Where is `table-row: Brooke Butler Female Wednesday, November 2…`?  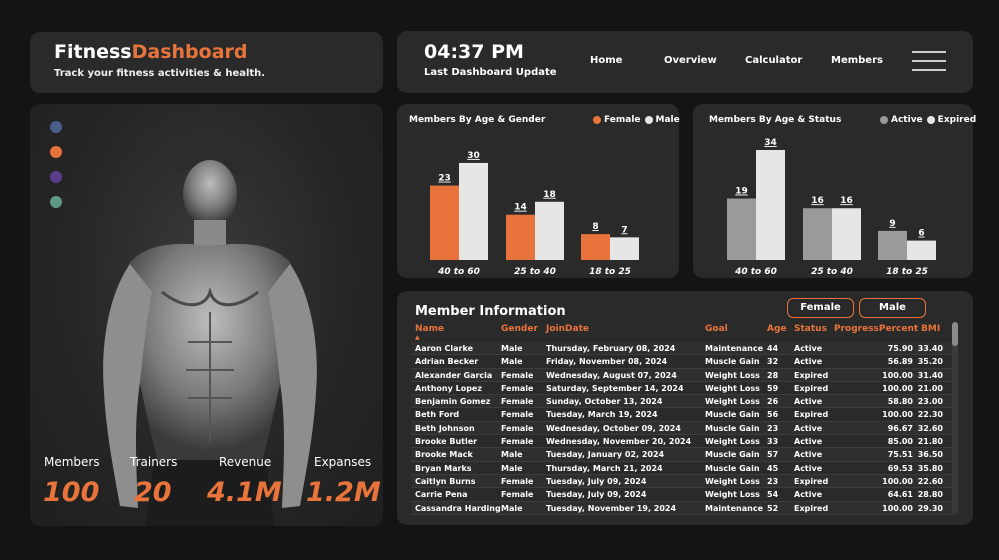
table-row: Brooke Butler Female Wednesday, November 2… is located at coordinates (682, 442).